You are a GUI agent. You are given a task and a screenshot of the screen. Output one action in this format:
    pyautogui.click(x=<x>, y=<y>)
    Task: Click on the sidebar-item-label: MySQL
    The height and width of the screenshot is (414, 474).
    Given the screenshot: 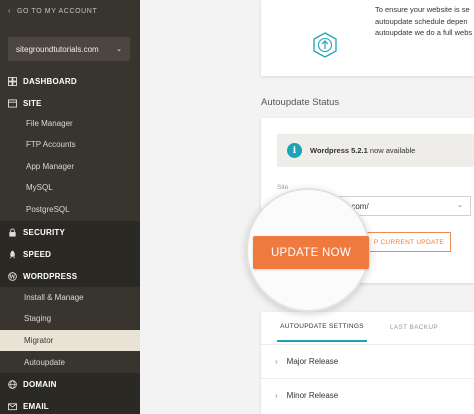 What is the action you would take?
    pyautogui.click(x=39, y=187)
    